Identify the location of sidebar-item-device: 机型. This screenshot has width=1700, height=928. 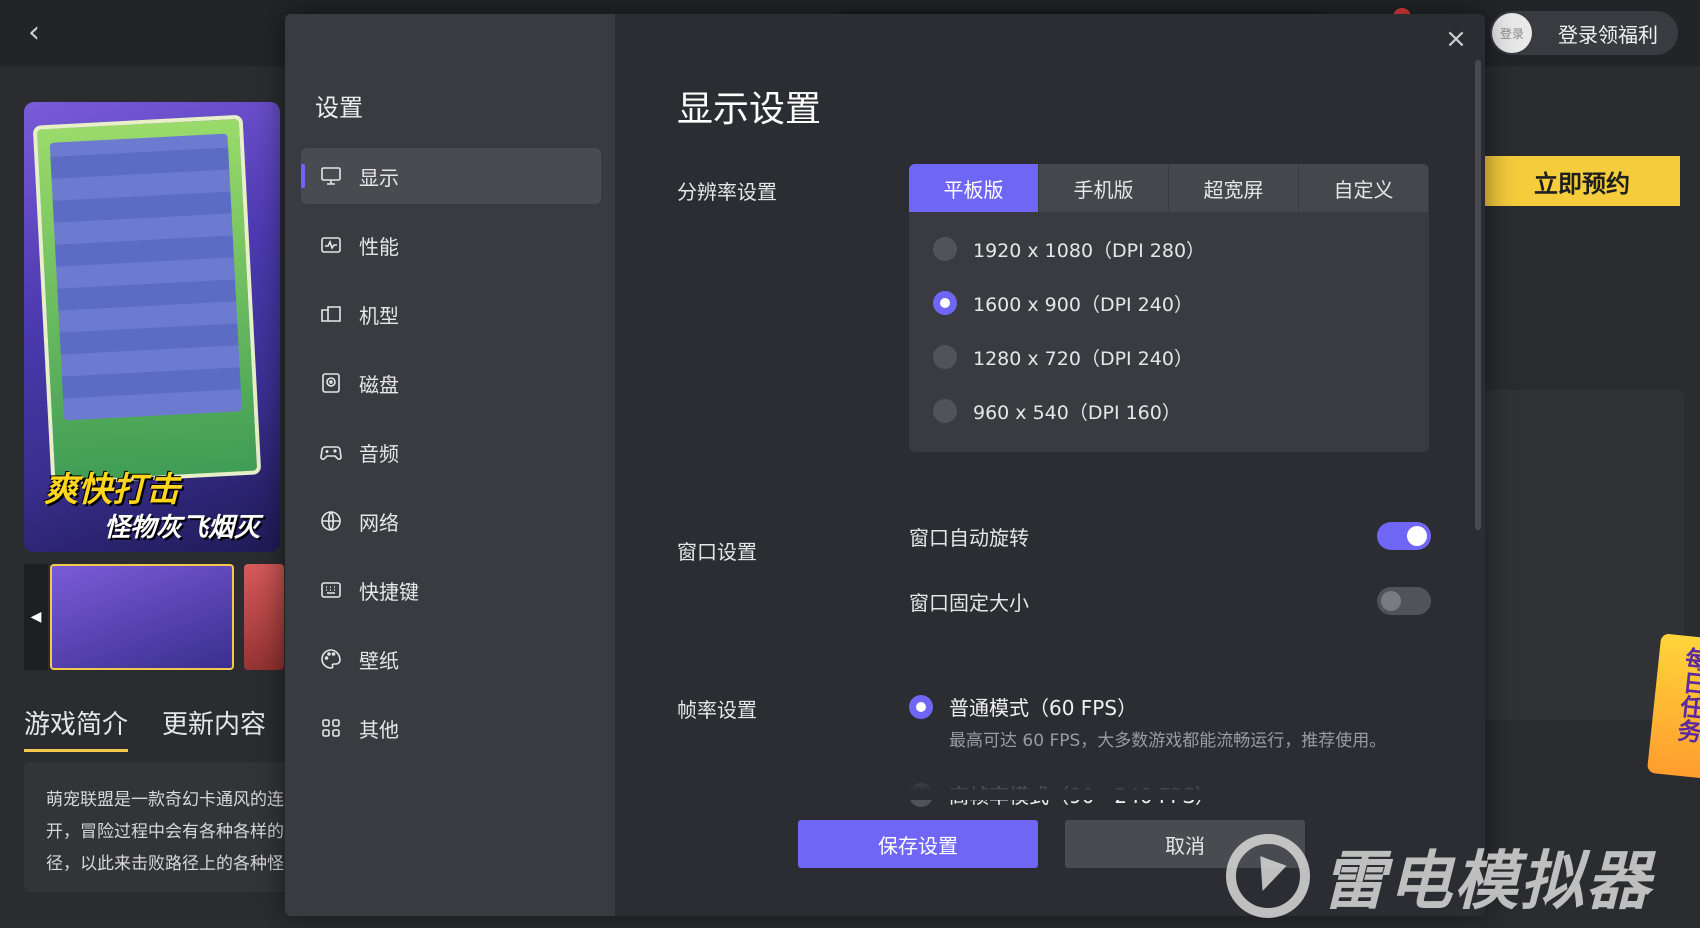
(451, 314).